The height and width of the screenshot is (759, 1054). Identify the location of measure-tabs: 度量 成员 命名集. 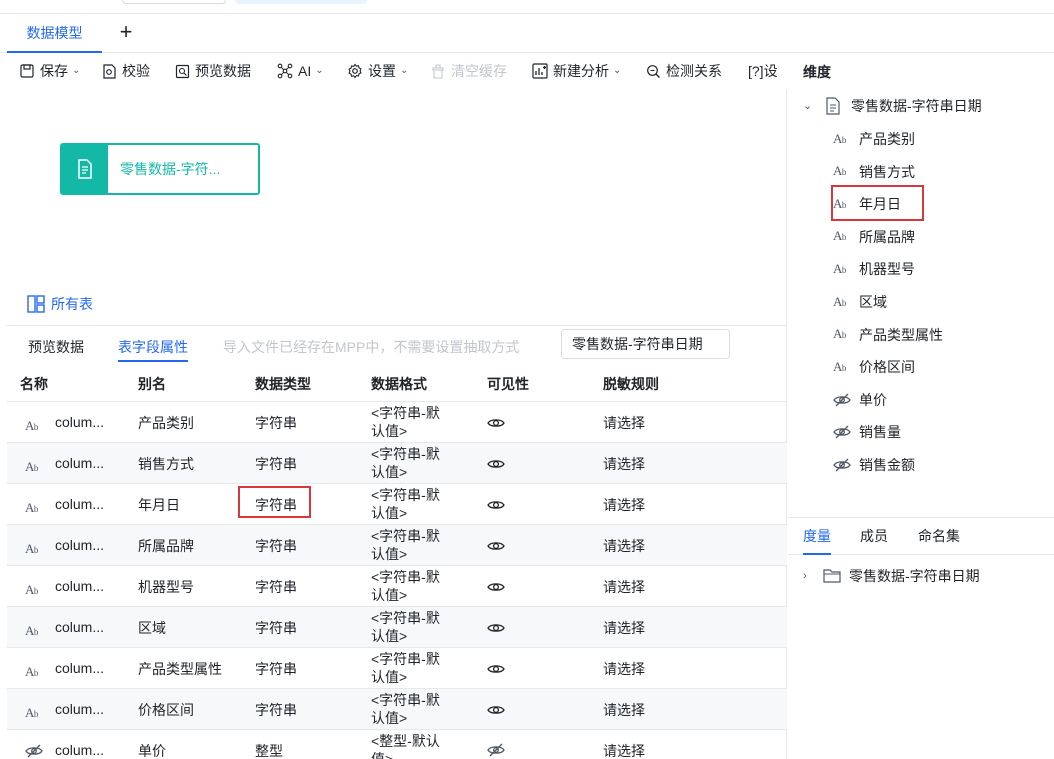
(921, 536).